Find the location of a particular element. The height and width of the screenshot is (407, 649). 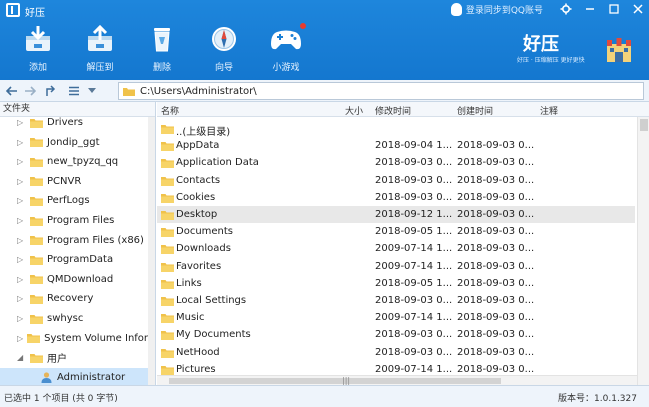

tree-item-label: Jondip_ggt is located at coordinates (73, 142).